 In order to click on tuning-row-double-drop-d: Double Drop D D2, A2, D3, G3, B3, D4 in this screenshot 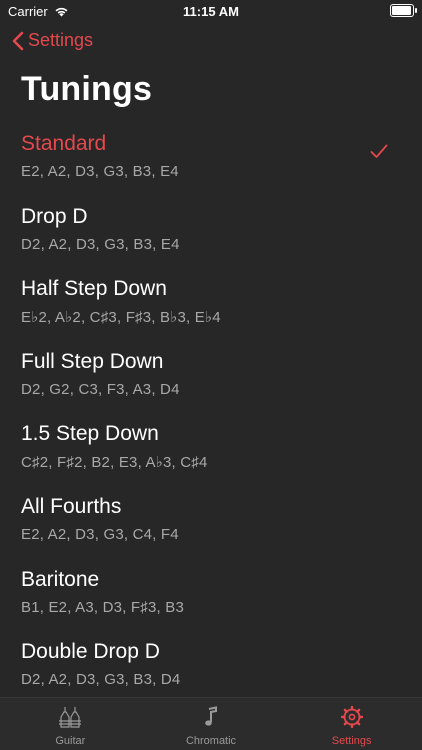, I will do `click(211, 670)`.